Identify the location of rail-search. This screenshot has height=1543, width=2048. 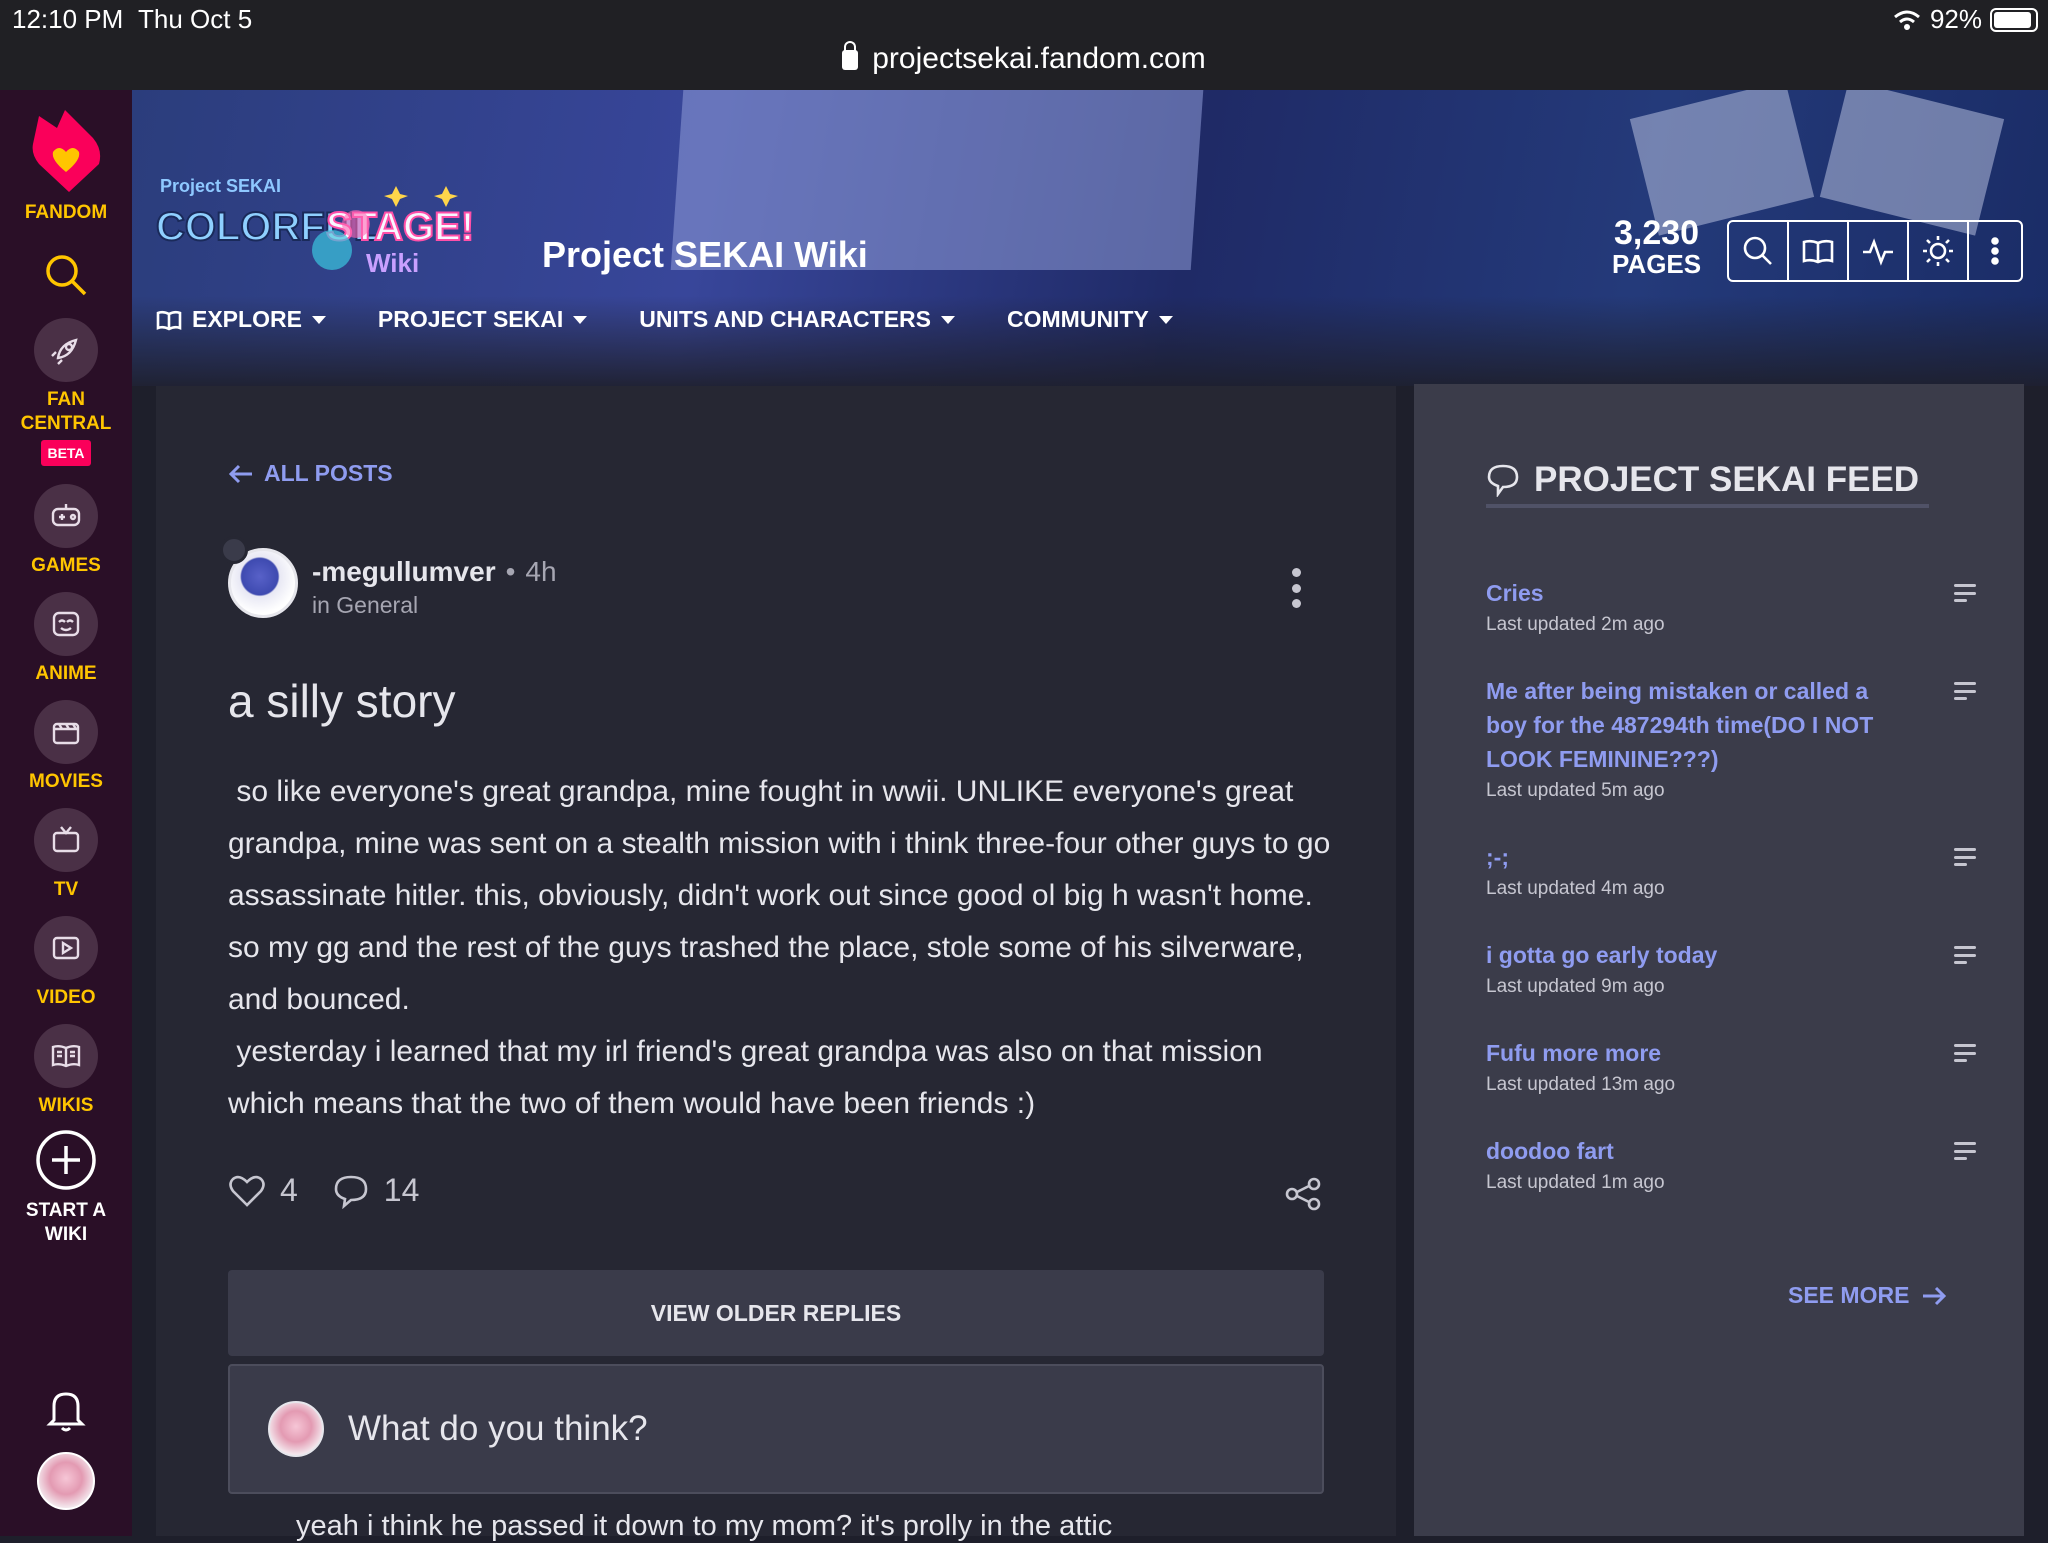
(66, 278).